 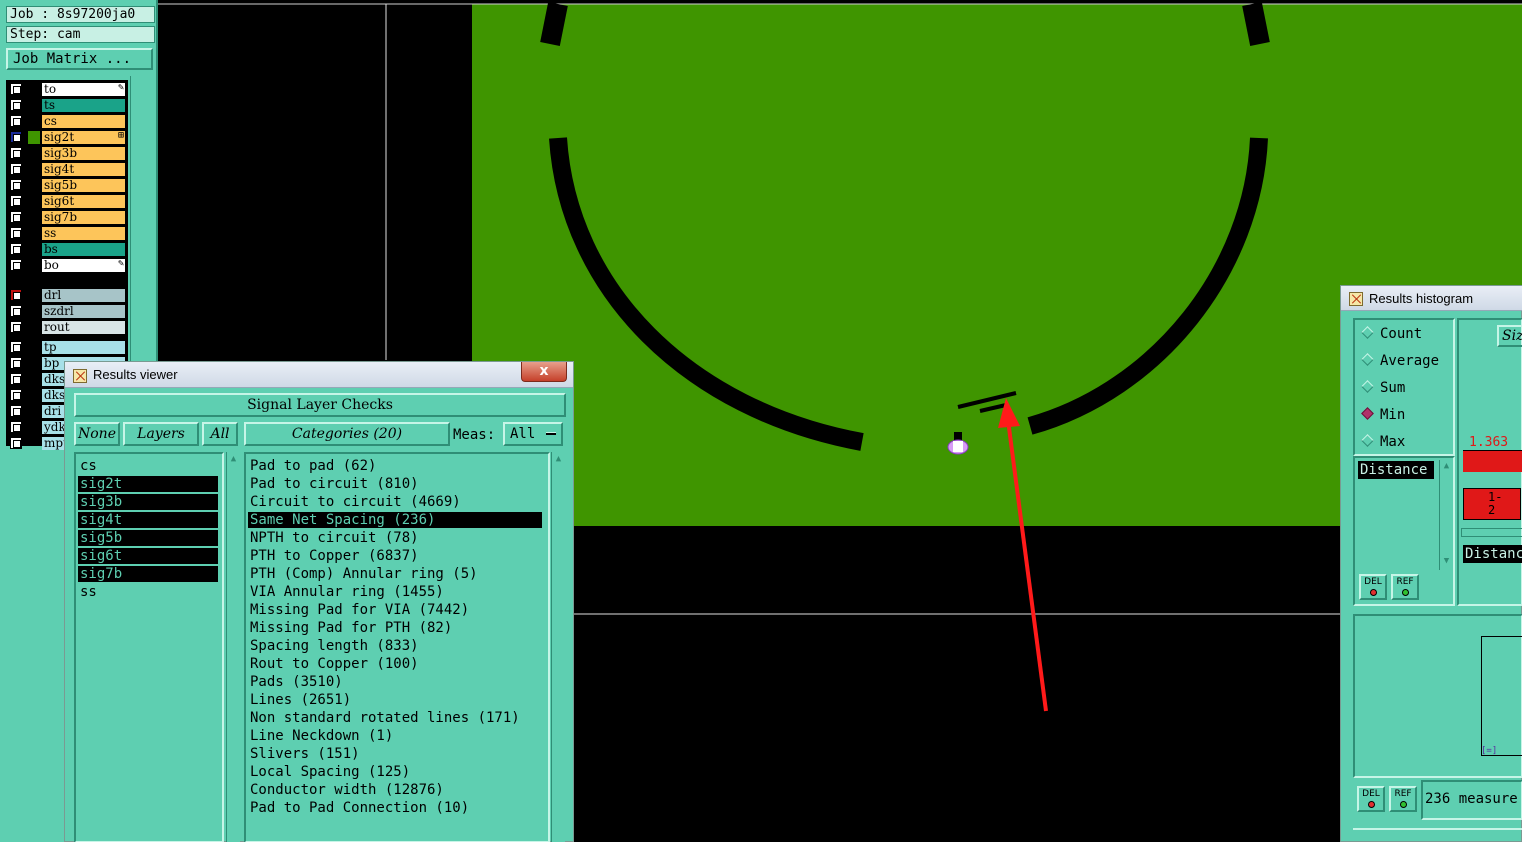 I want to click on option-min-radio: Min, so click(x=1383, y=415).